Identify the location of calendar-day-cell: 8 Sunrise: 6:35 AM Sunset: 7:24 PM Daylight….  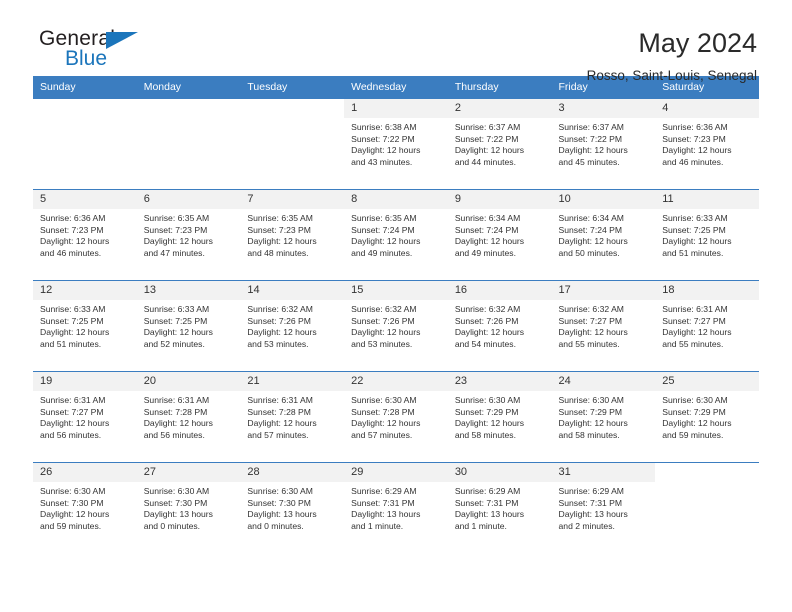
(396, 235).